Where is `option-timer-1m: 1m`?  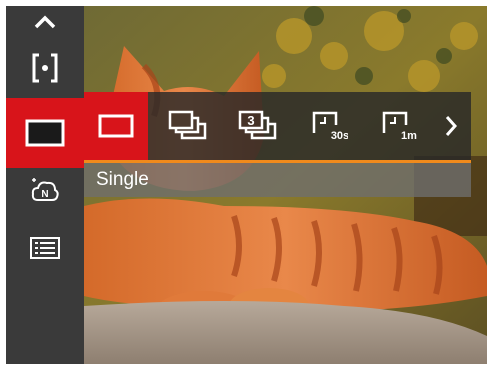
option-timer-1m: 1m is located at coordinates (398, 126).